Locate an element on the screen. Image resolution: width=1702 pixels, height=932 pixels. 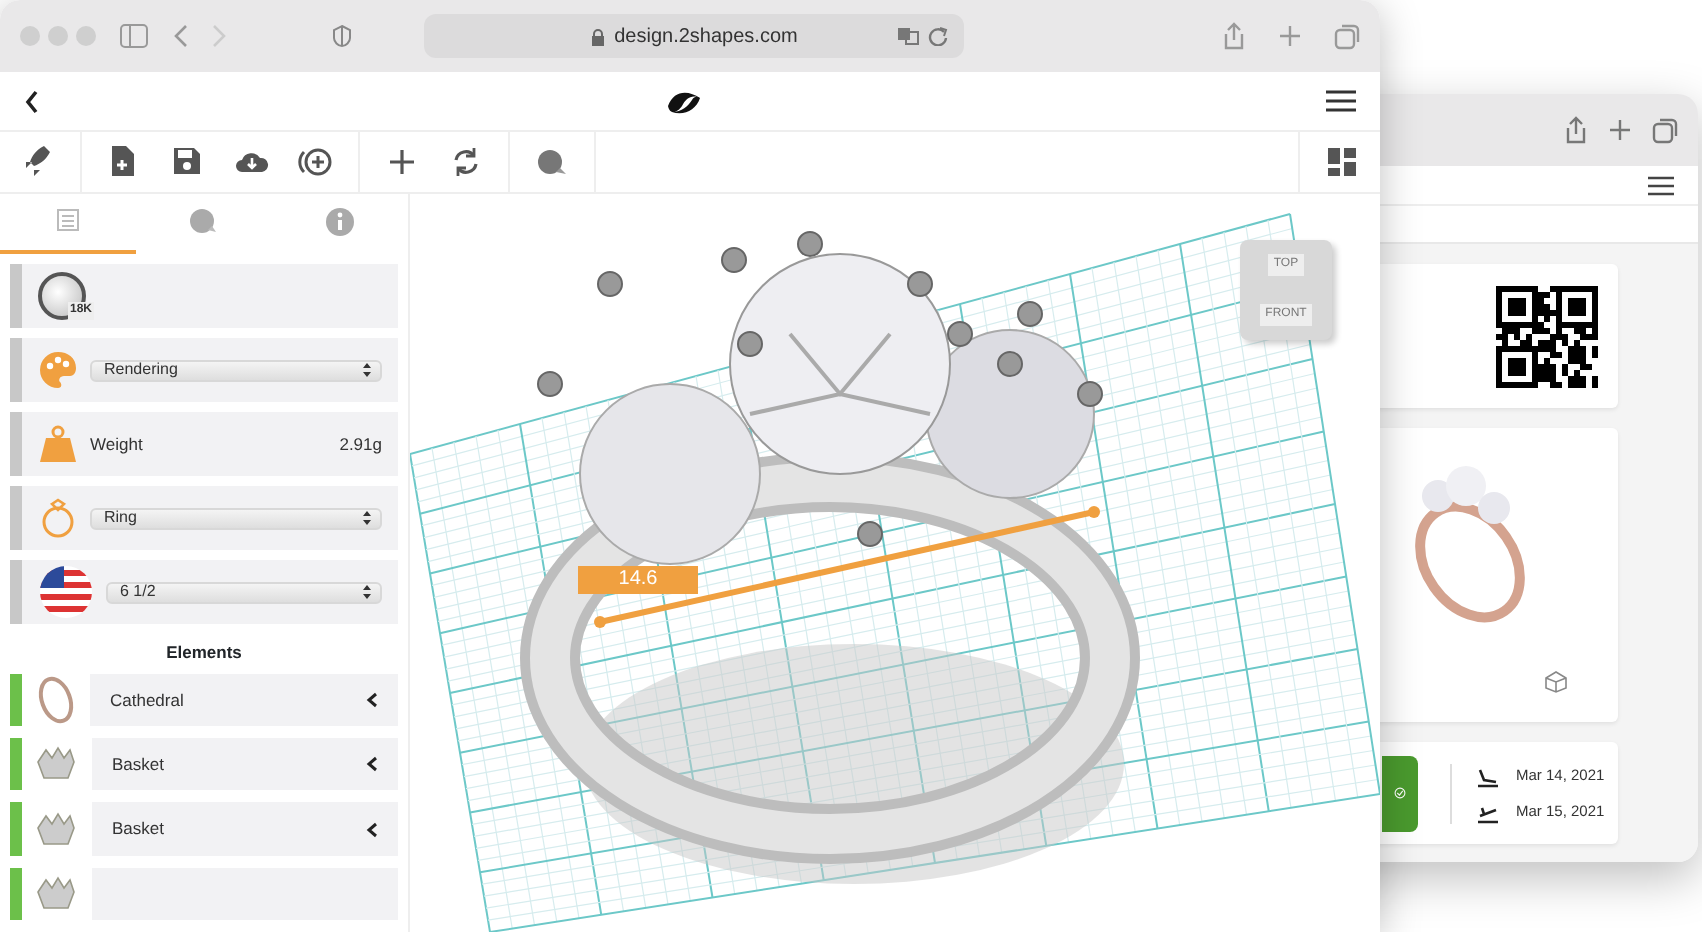
sidebar-icon is located at coordinates (134, 36).